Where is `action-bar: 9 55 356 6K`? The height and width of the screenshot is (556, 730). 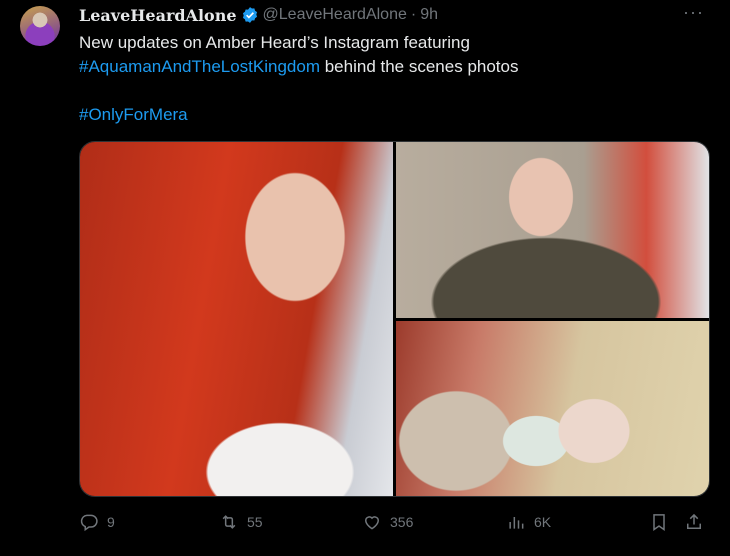 action-bar: 9 55 356 6K is located at coordinates (394, 522).